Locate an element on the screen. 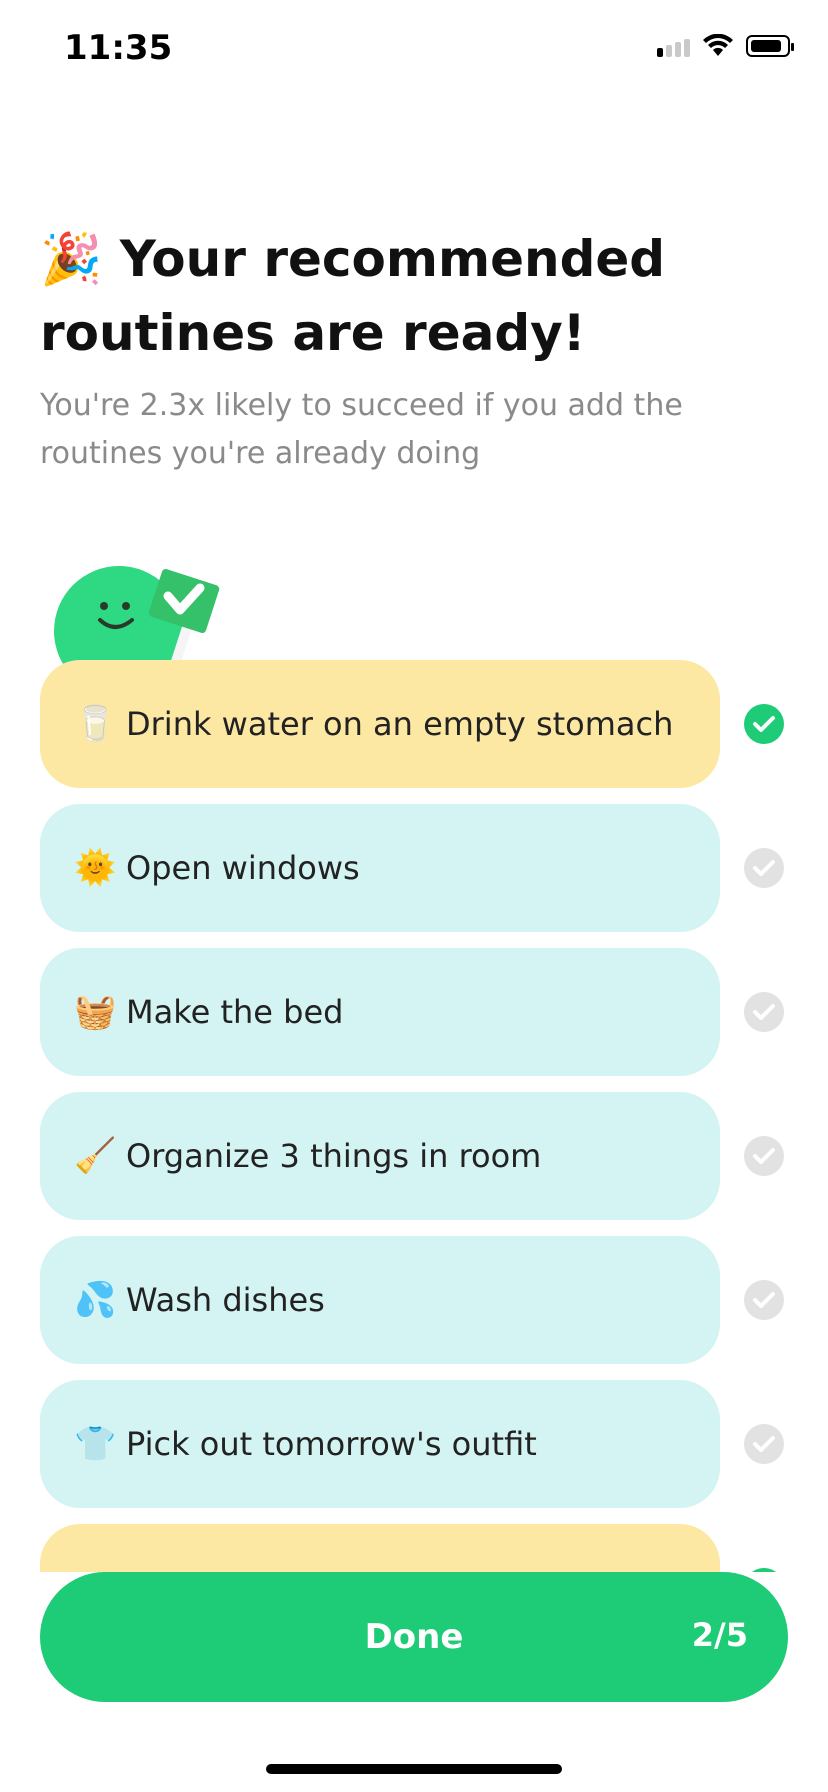 This screenshot has width=828, height=1792. cellular-signal-icon is located at coordinates (673, 46).